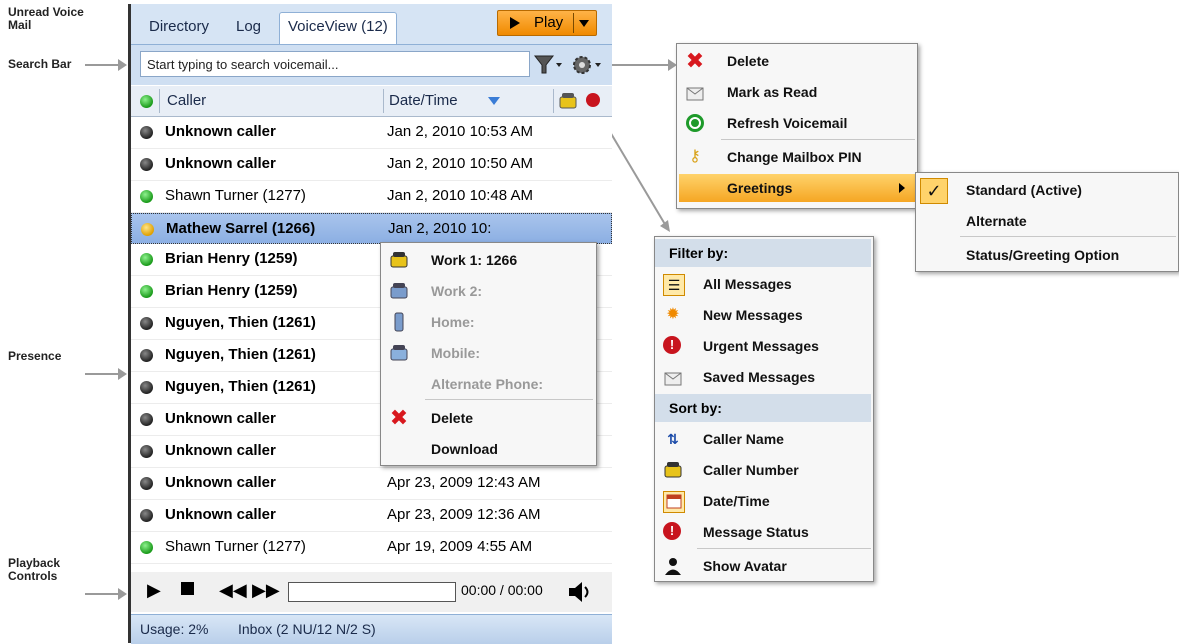  What do you see at coordinates (1047, 255) in the screenshot?
I see `menu-item-status-greeting-option: Status/Greeting Option` at bounding box center [1047, 255].